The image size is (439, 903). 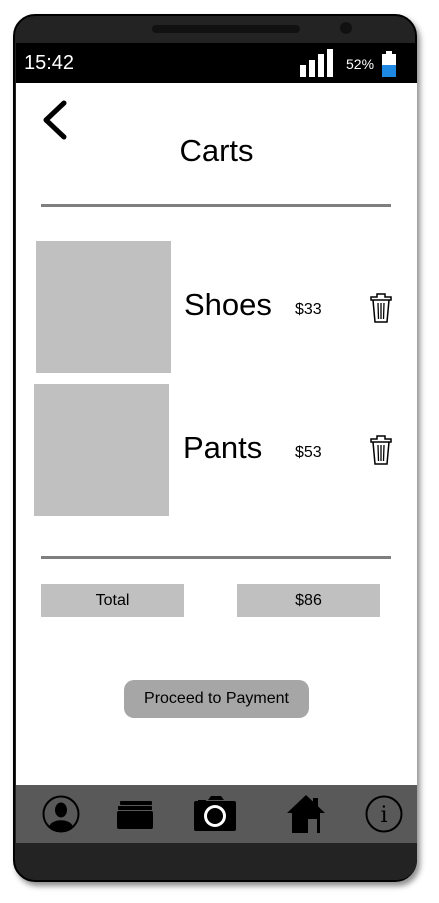 What do you see at coordinates (306, 814) in the screenshot?
I see `home-icon` at bounding box center [306, 814].